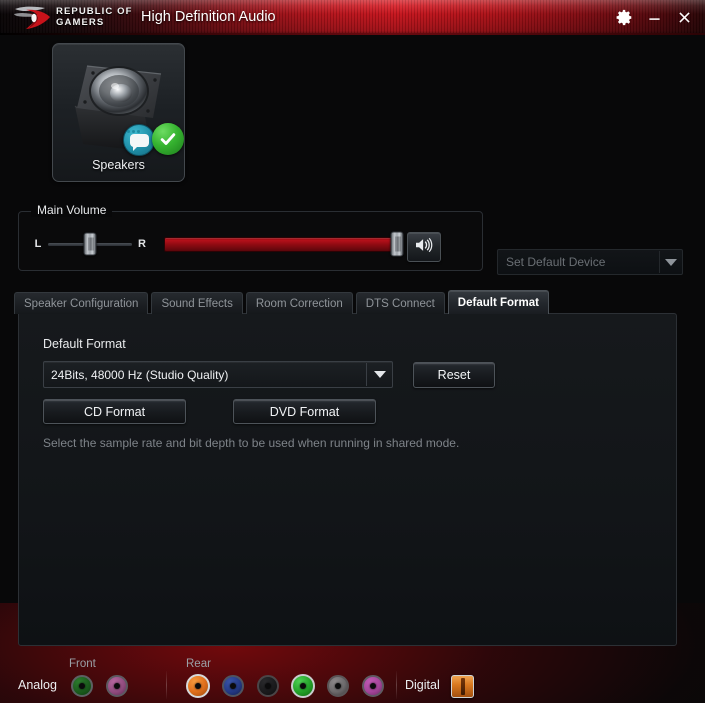 This screenshot has width=705, height=703. What do you see at coordinates (304, 411) in the screenshot?
I see `dvd-format-button: DVD Format` at bounding box center [304, 411].